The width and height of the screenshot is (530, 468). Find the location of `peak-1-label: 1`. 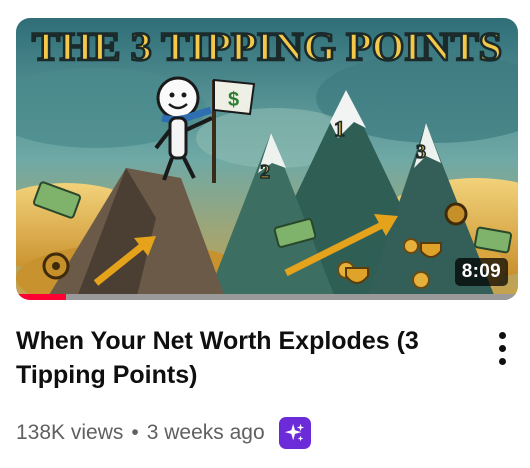

peak-1-label: 1 is located at coordinates (339, 128).